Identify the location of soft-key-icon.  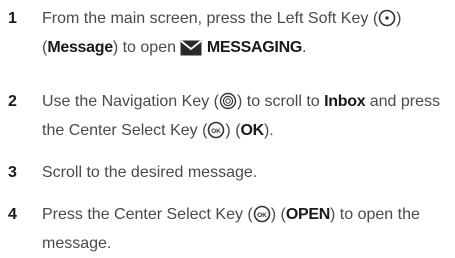
(387, 22).